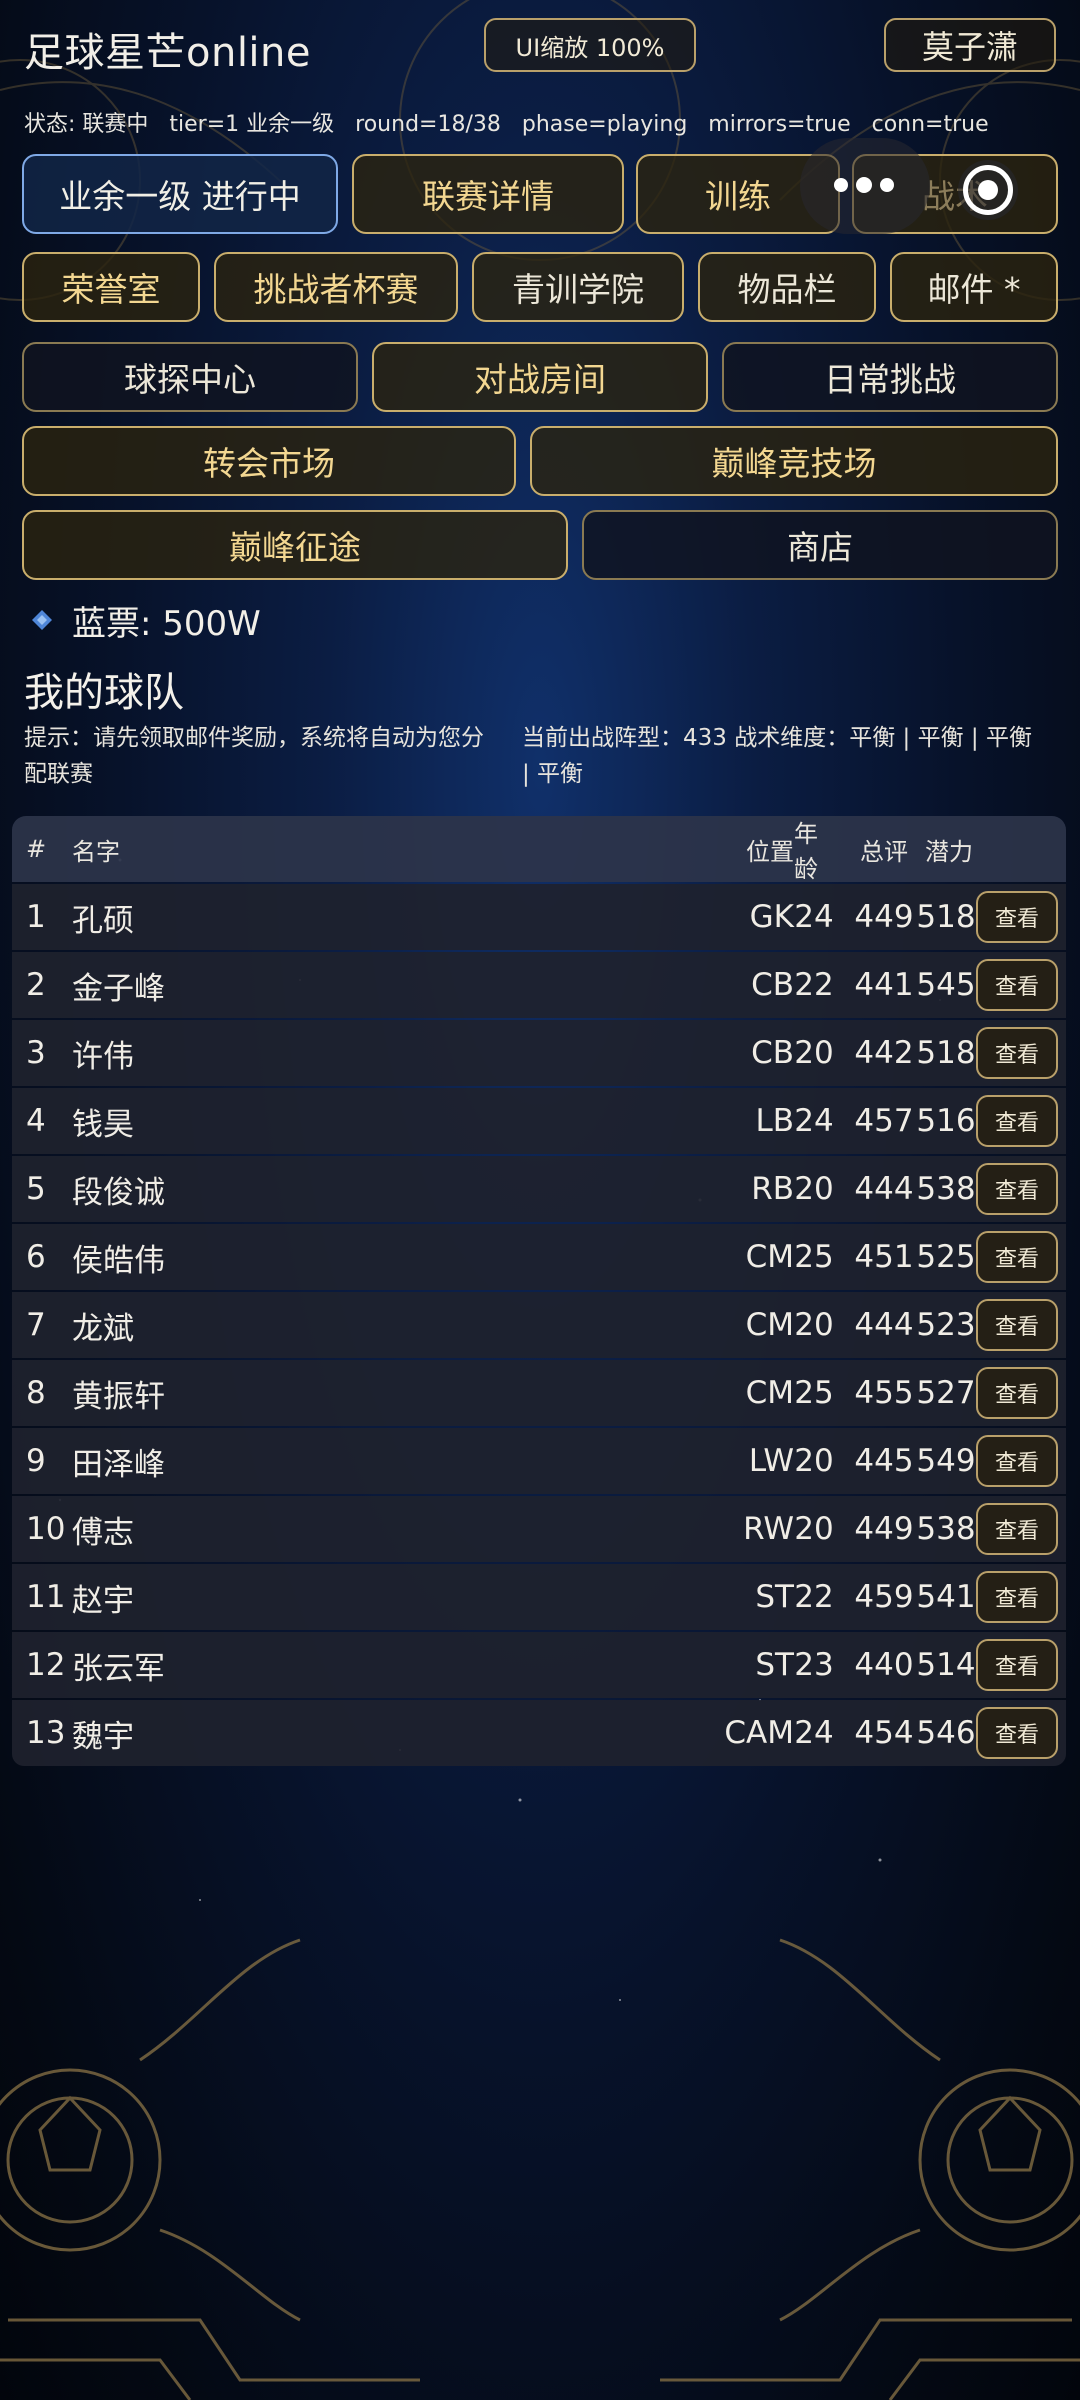 Image resolution: width=1080 pixels, height=2400 pixels. What do you see at coordinates (190, 377) in the screenshot?
I see `scout-center-button: 球探中心` at bounding box center [190, 377].